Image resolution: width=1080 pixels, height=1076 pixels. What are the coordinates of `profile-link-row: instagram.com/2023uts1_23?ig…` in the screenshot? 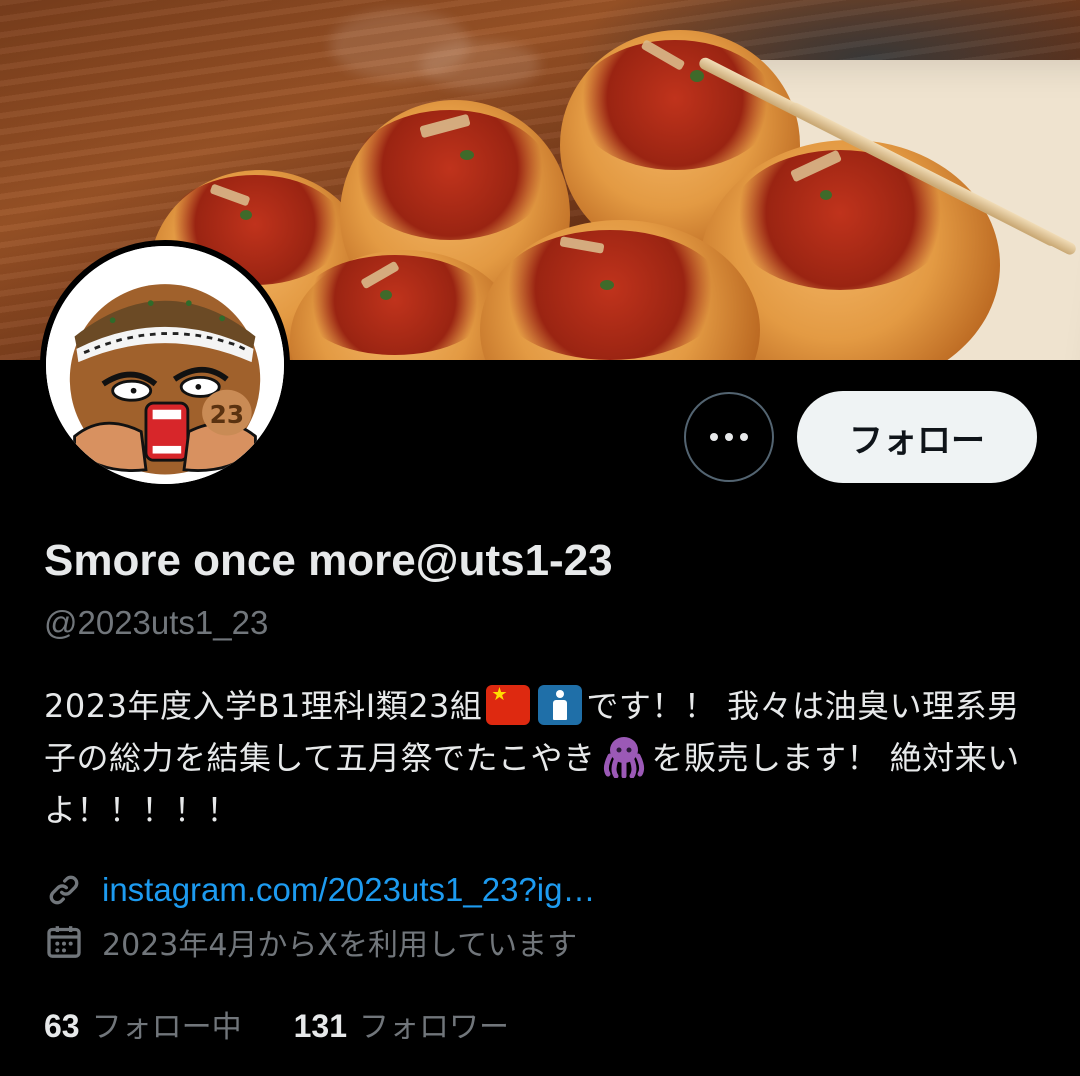 It's located at (319, 890).